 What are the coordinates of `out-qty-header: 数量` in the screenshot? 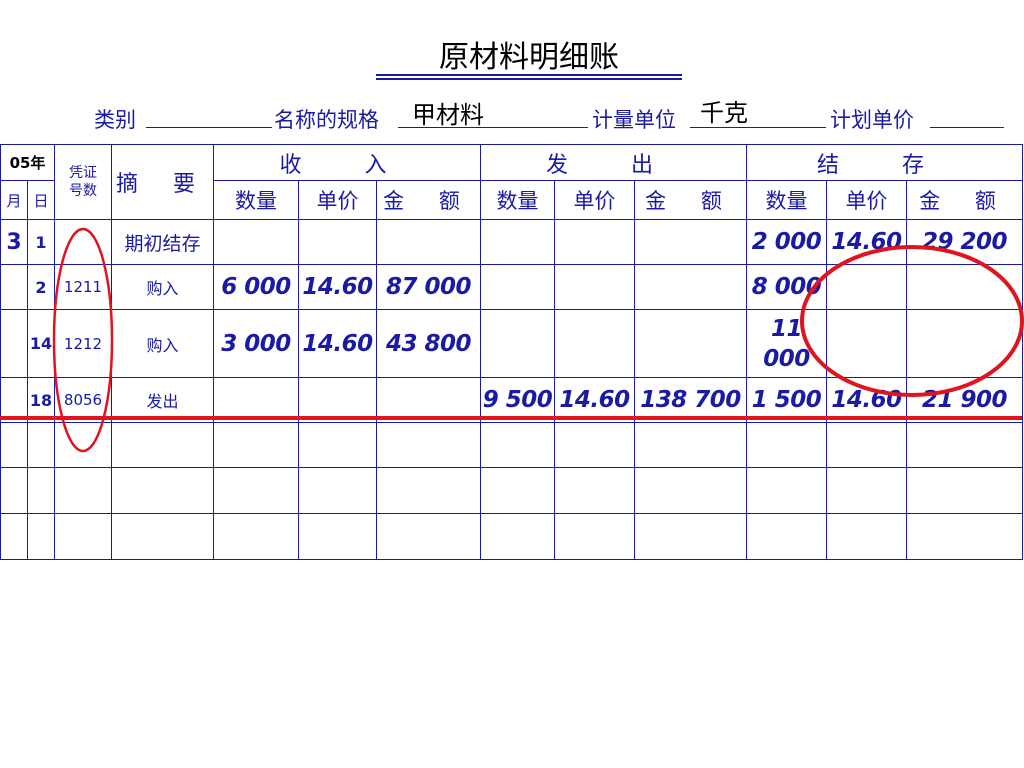 It's located at (518, 200).